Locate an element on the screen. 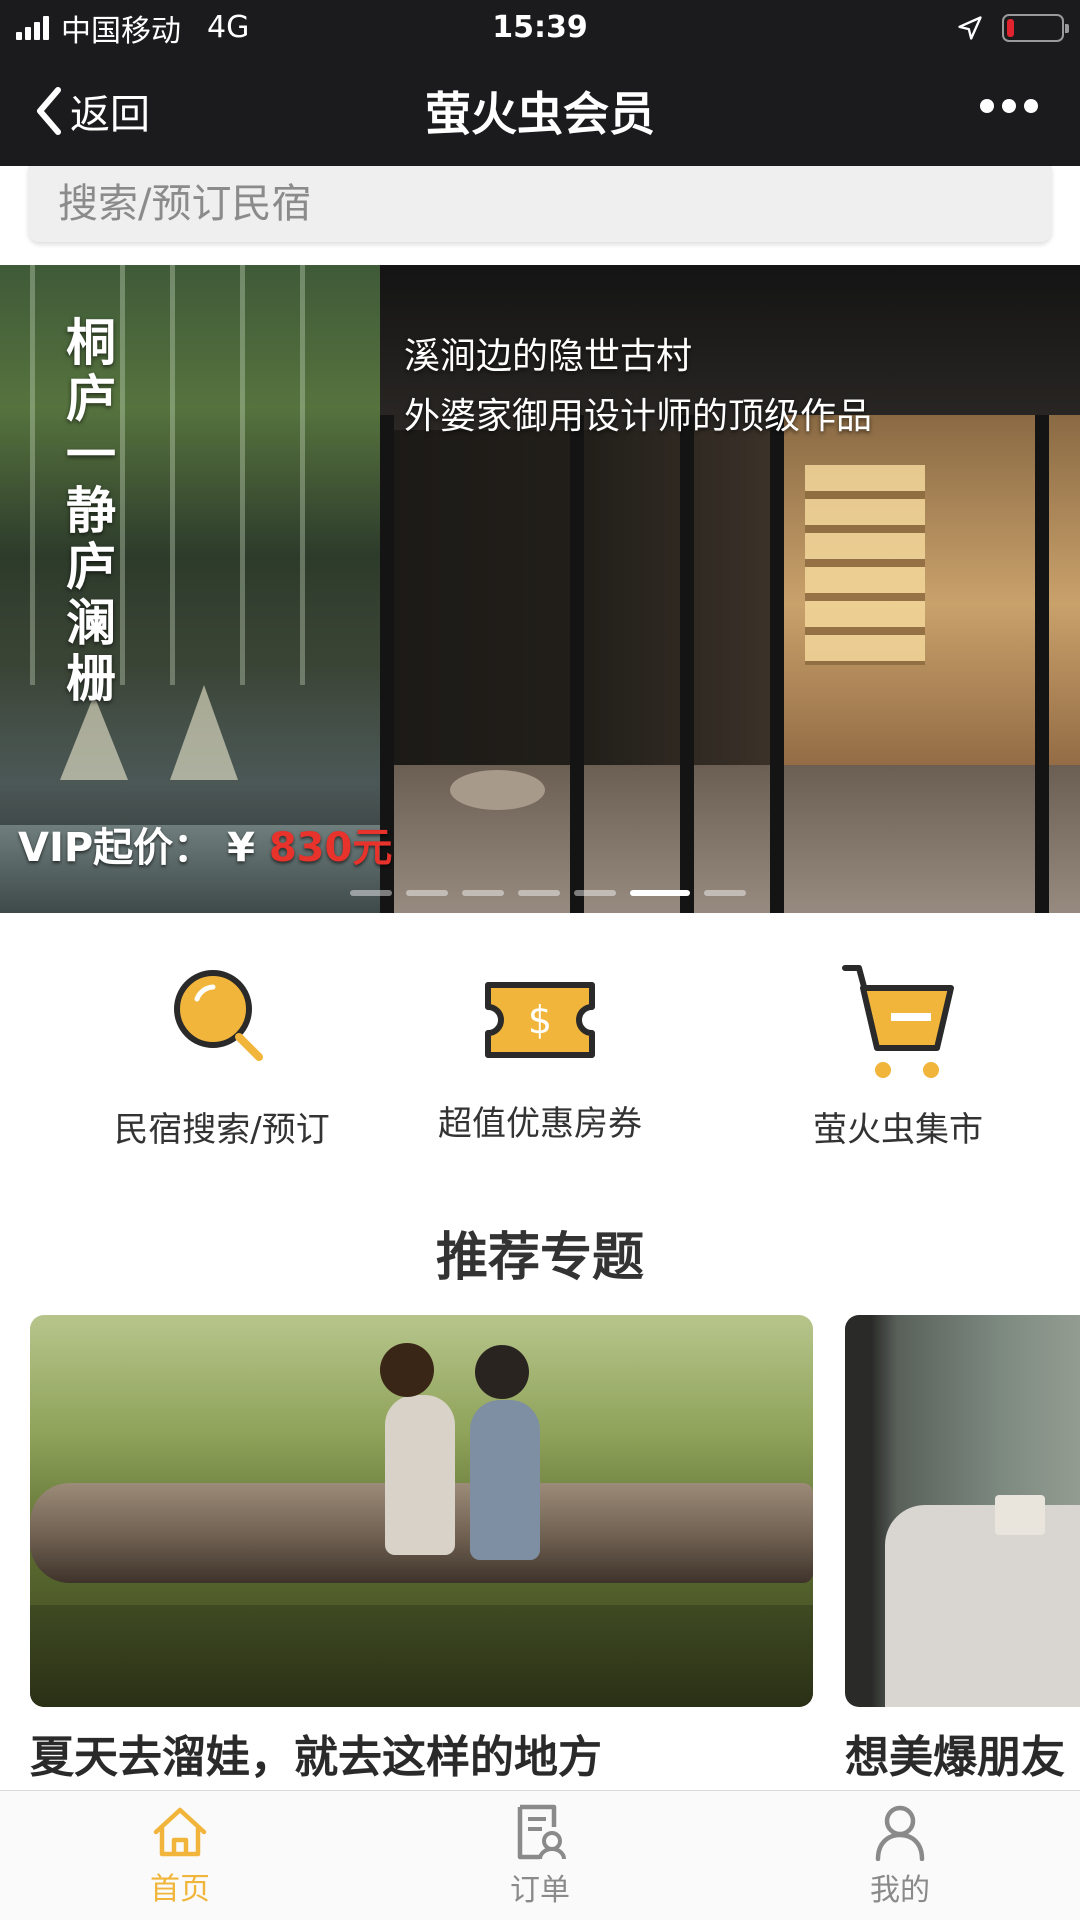 This screenshot has height=1920, width=1080. tab-label: 首页 is located at coordinates (180, 1889).